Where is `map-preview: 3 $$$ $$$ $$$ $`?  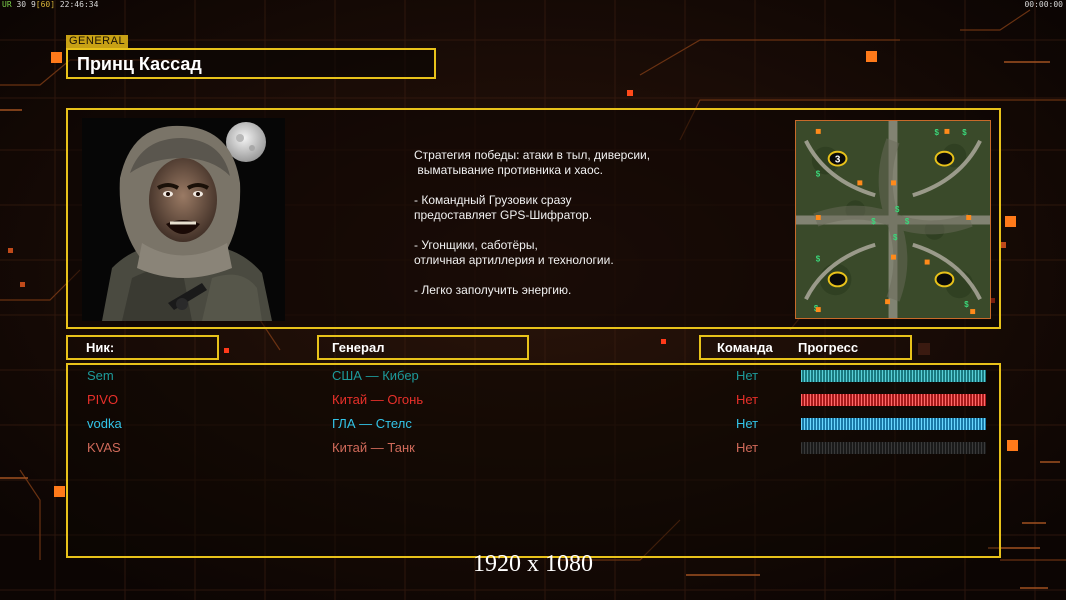 map-preview: 3 $$$ $$$ $$$ $ is located at coordinates (893, 219).